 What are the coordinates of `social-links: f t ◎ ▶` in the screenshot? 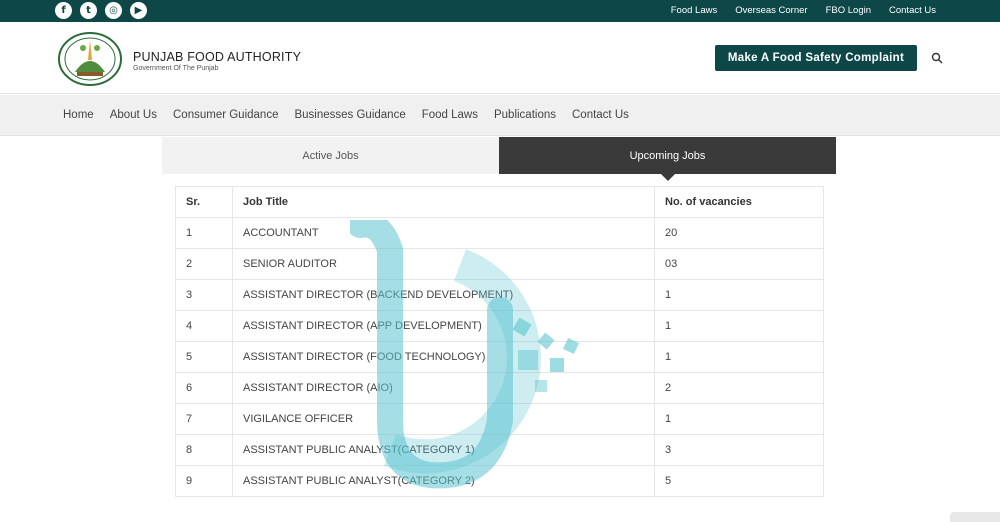 It's located at (101, 10).